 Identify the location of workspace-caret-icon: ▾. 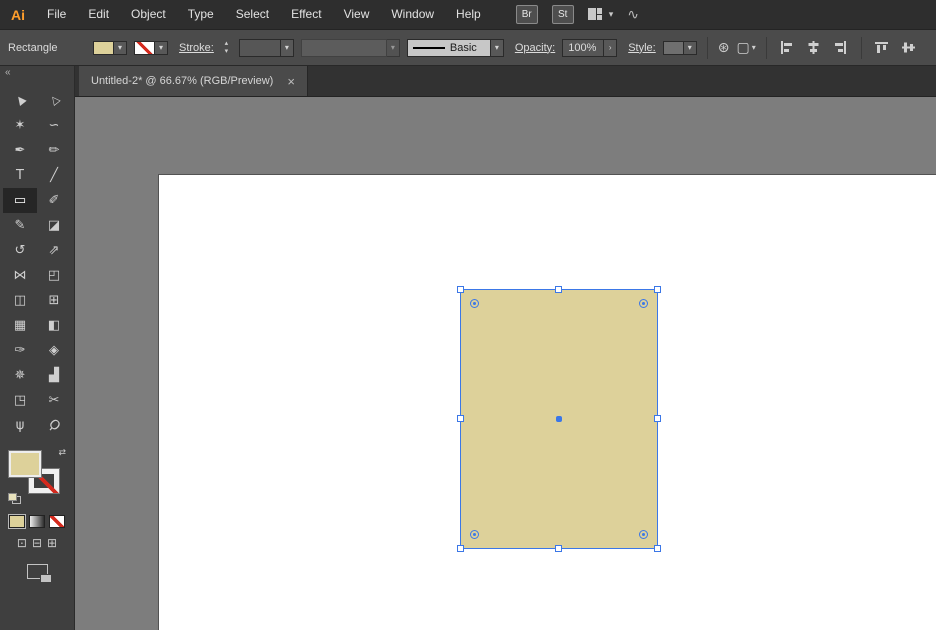
(611, 14).